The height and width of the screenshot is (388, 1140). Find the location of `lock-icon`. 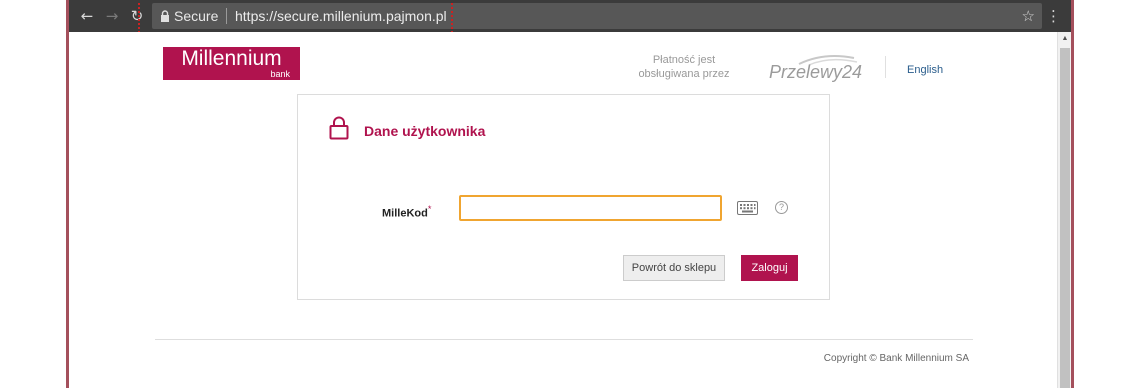

lock-icon is located at coordinates (165, 16).